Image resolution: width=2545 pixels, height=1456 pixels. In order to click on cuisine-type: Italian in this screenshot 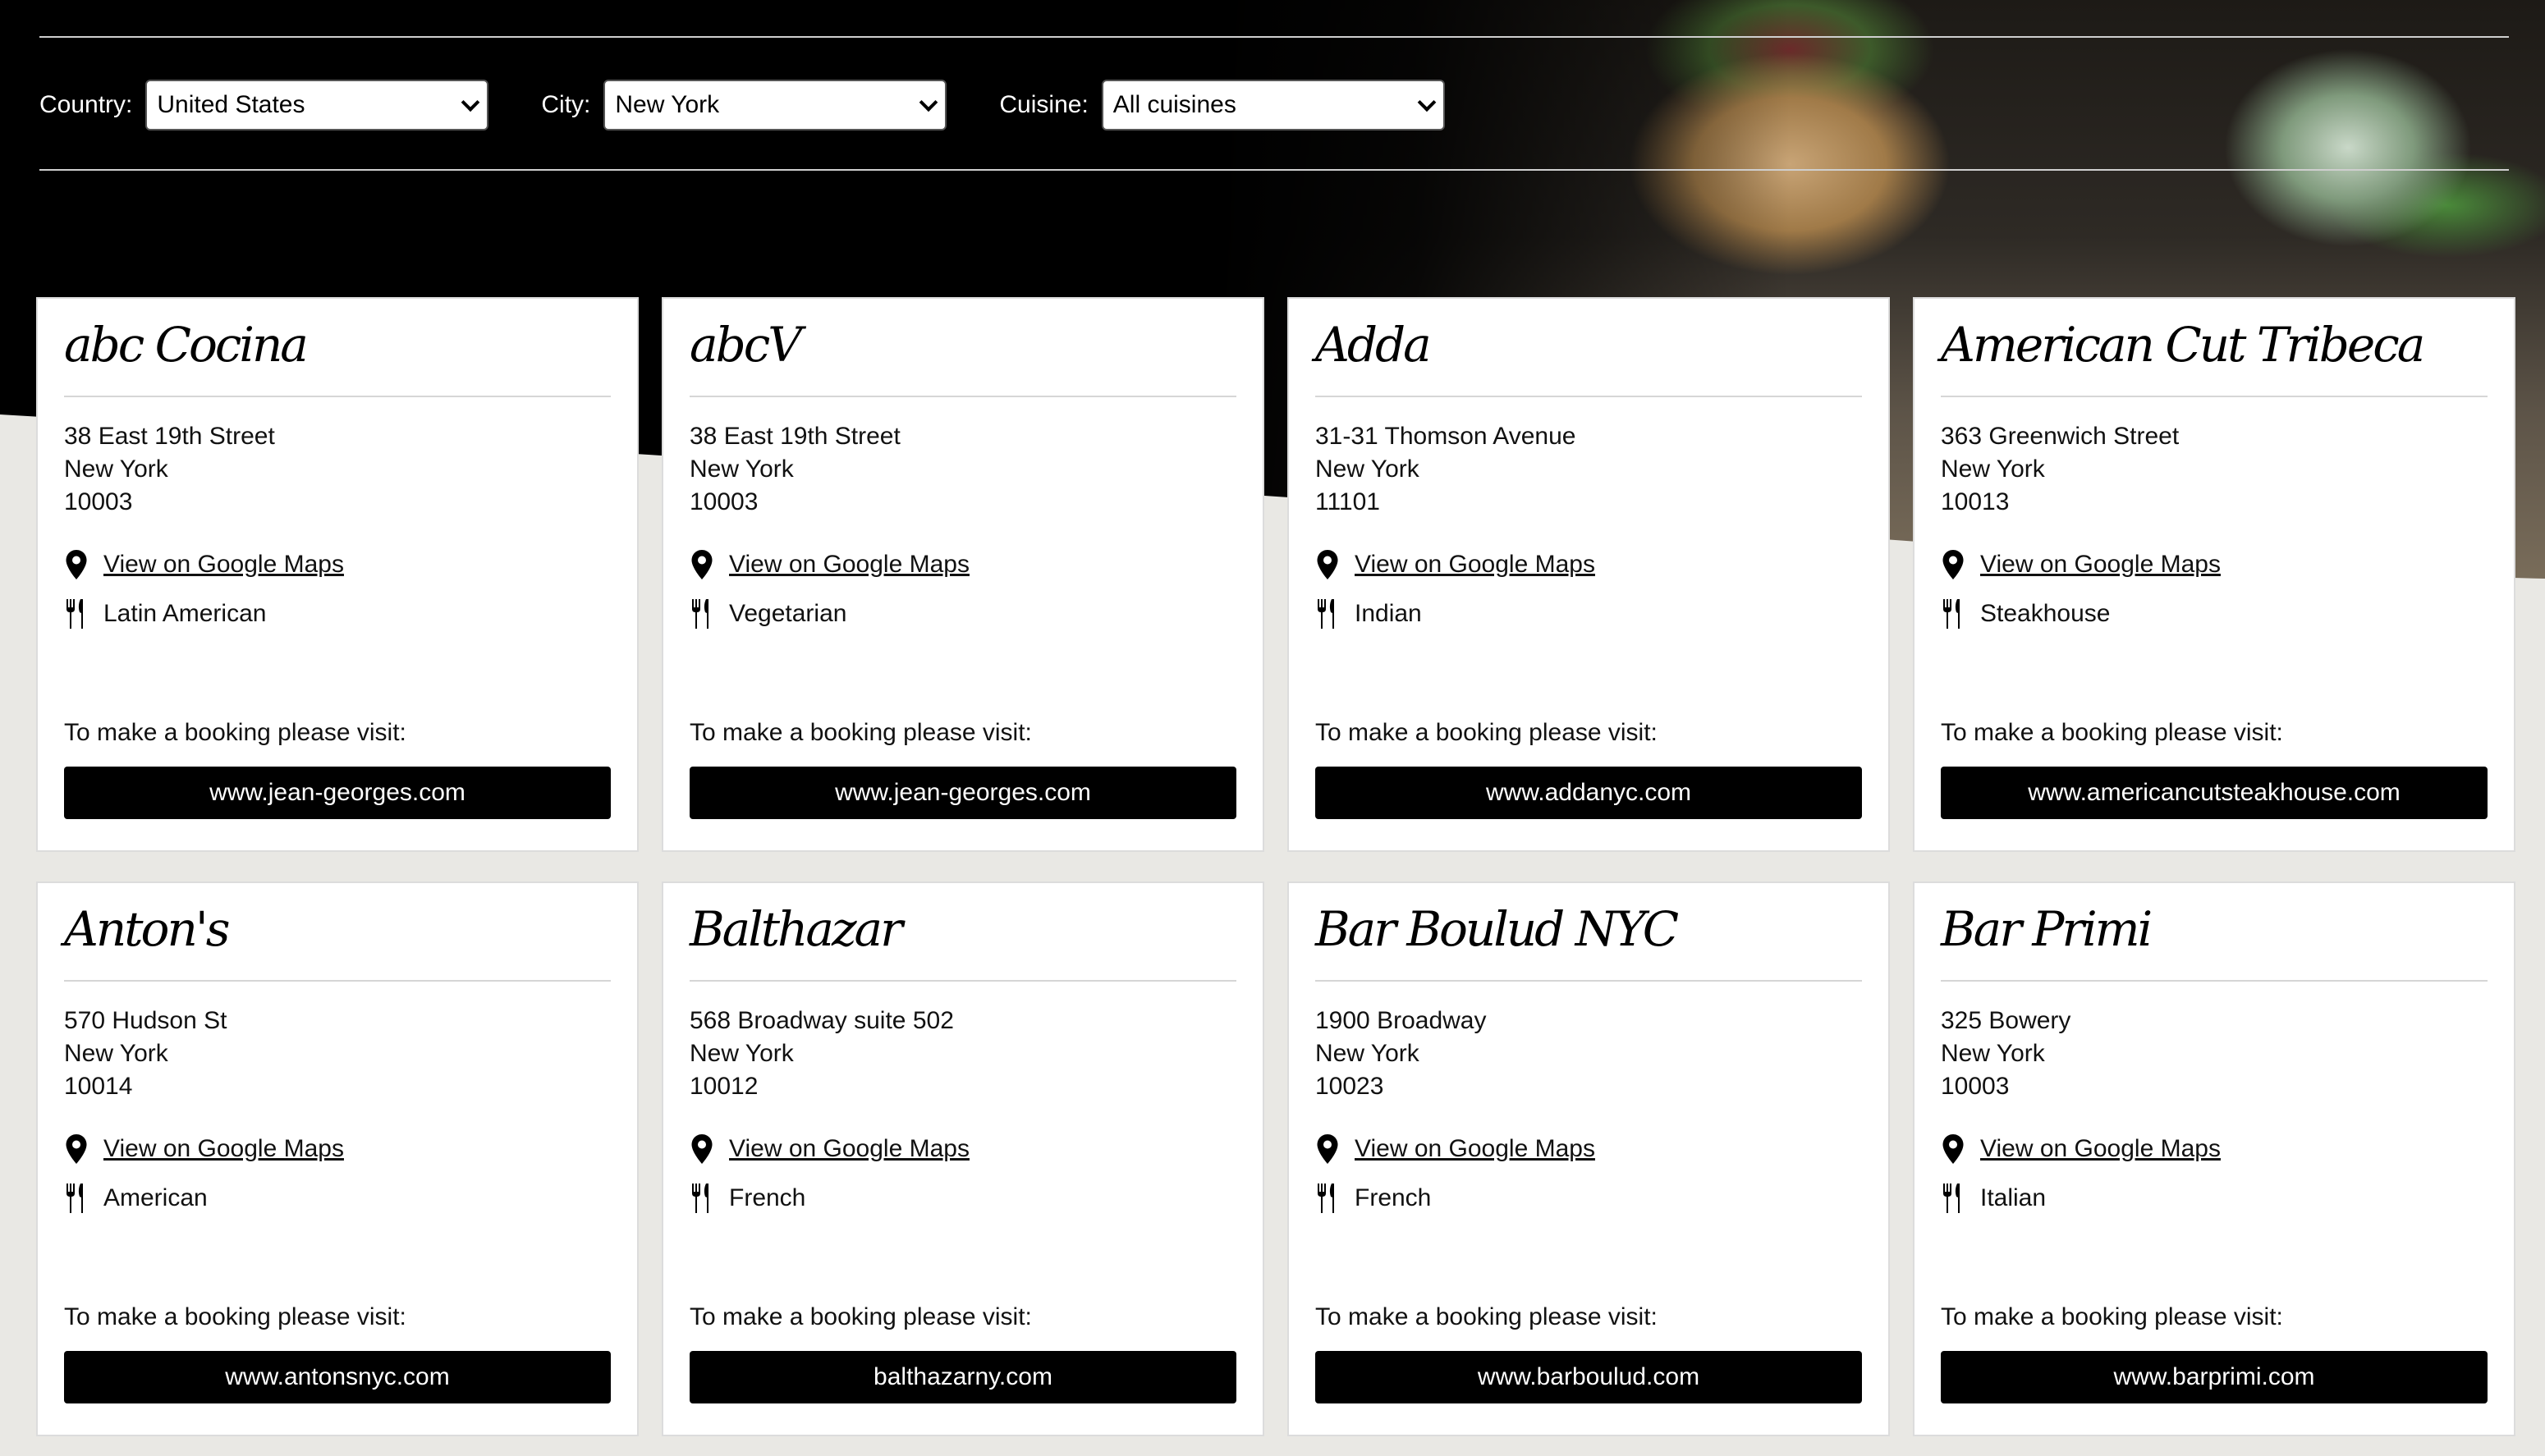, I will do `click(2013, 1197)`.